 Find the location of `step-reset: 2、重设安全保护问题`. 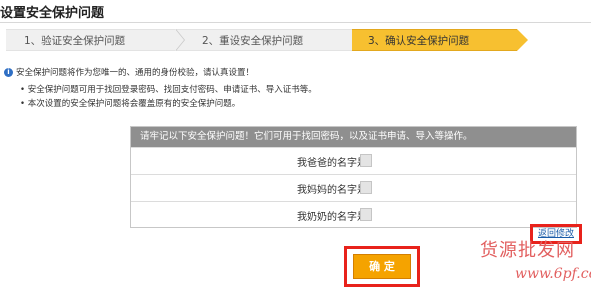

step-reset: 2、重设安全保护问题 is located at coordinates (264, 40).